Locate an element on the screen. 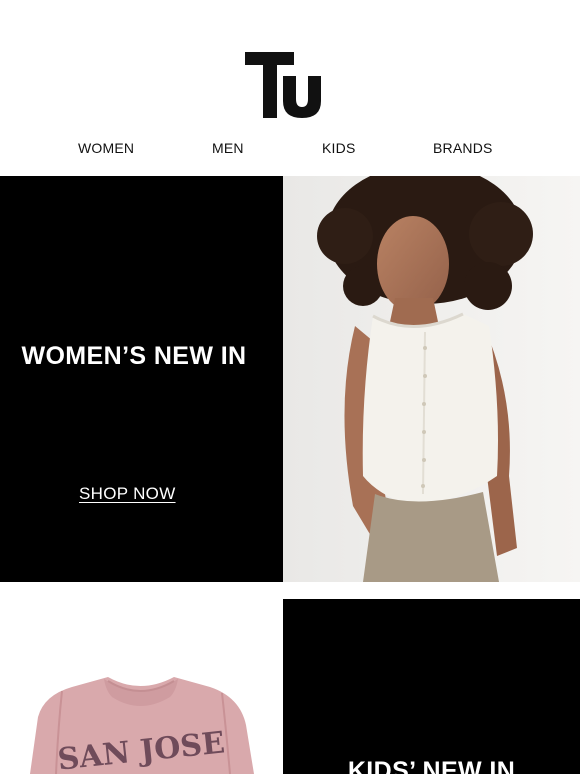  kids-sweatshirt-image: SAN JOSE is located at coordinates (141, 686).